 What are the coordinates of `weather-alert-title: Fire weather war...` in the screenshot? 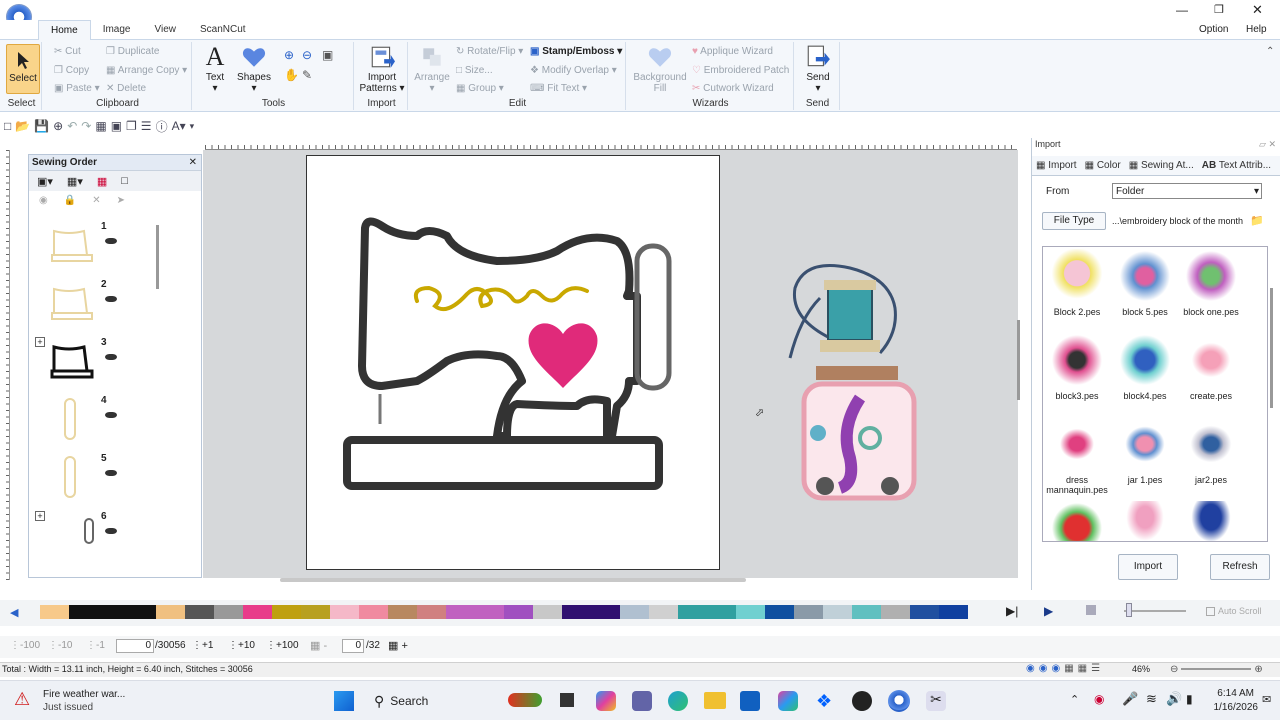 It's located at (84, 694).